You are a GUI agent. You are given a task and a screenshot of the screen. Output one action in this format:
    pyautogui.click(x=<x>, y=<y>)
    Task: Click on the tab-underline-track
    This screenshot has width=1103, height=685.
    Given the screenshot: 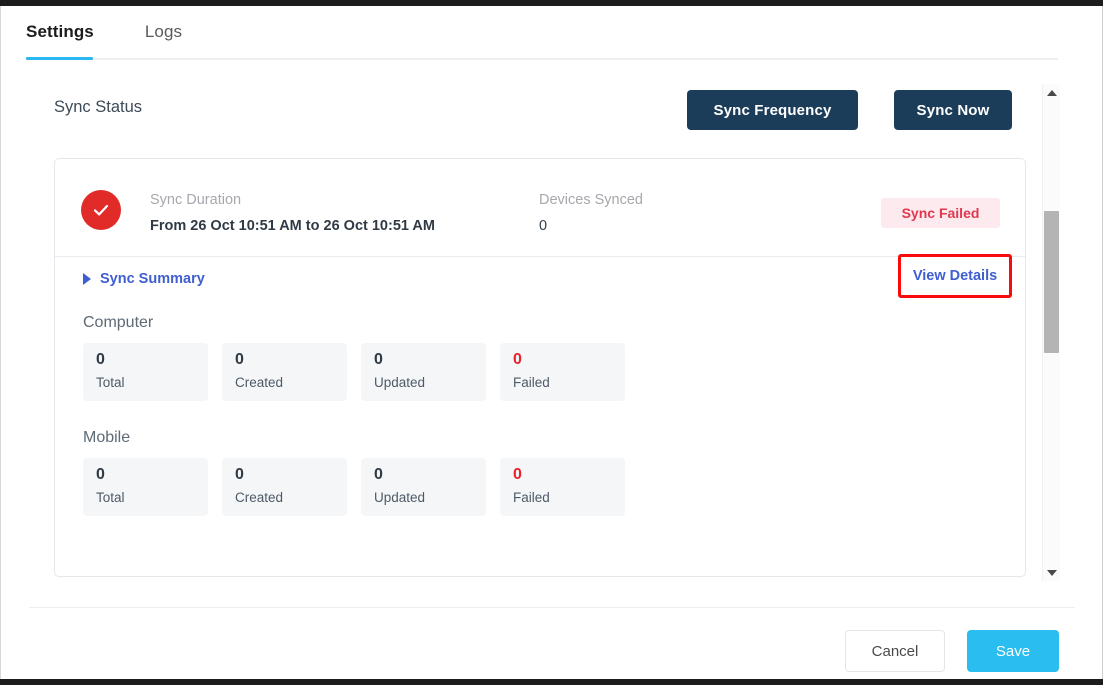 What is the action you would take?
    pyautogui.click(x=542, y=59)
    